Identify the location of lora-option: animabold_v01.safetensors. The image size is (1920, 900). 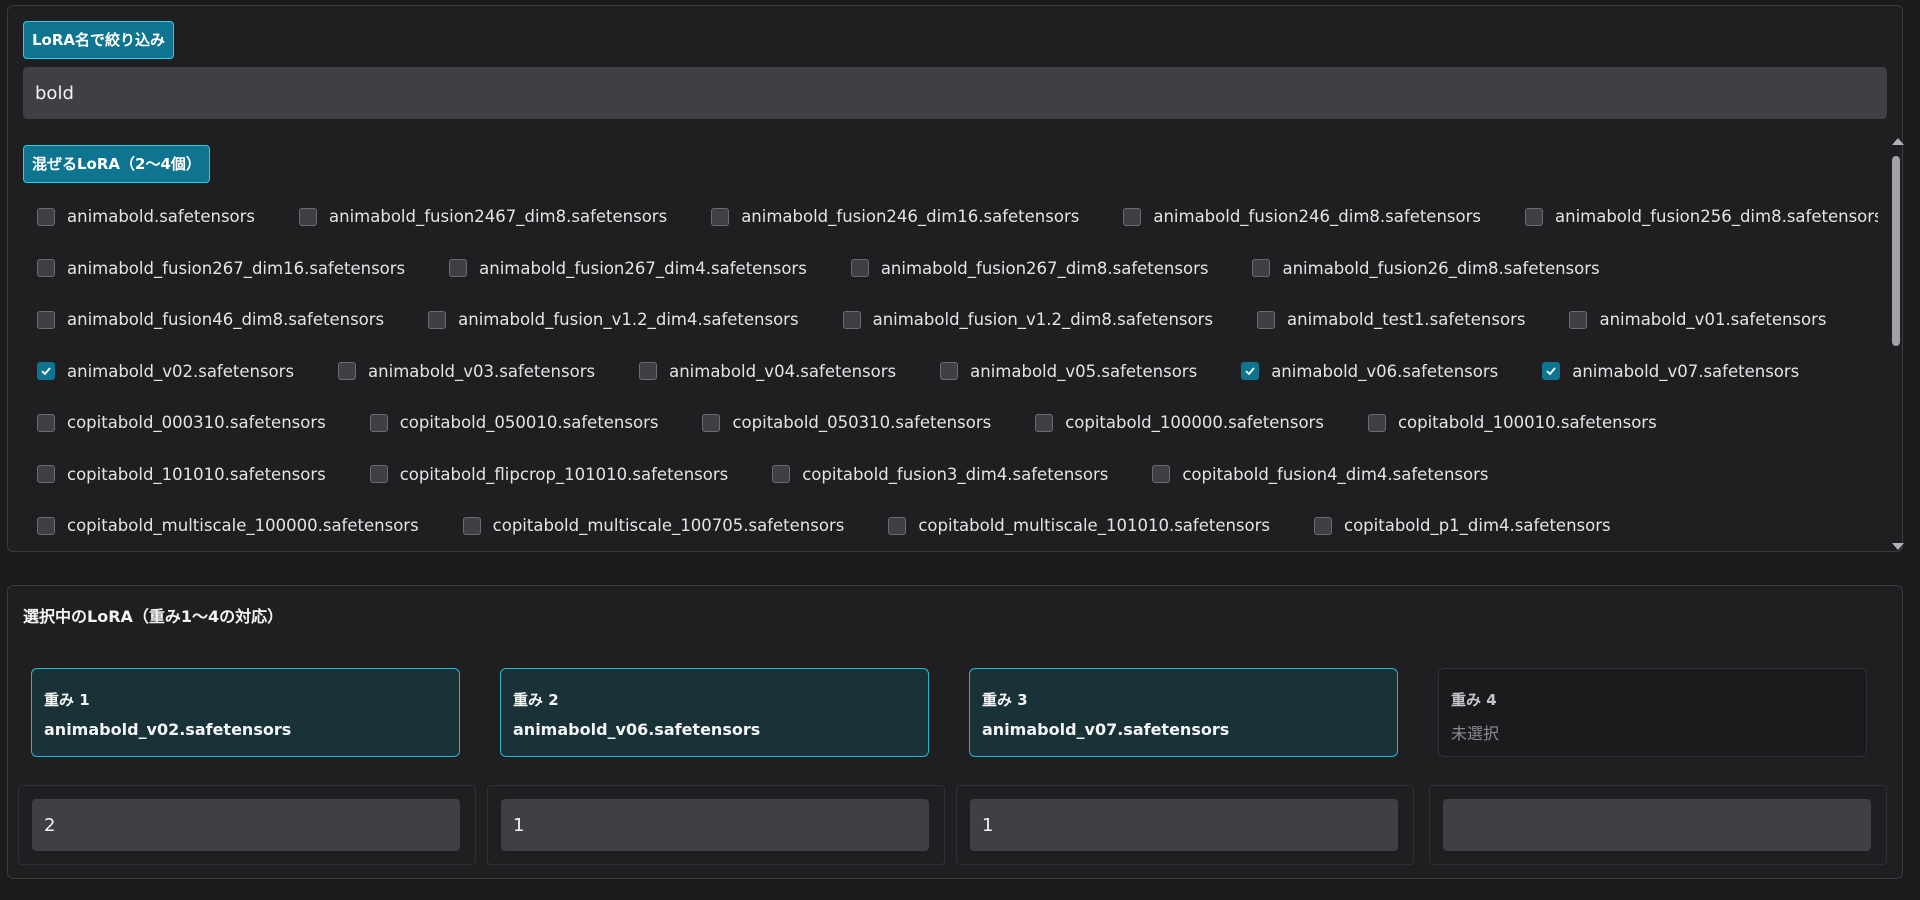
(1691, 319).